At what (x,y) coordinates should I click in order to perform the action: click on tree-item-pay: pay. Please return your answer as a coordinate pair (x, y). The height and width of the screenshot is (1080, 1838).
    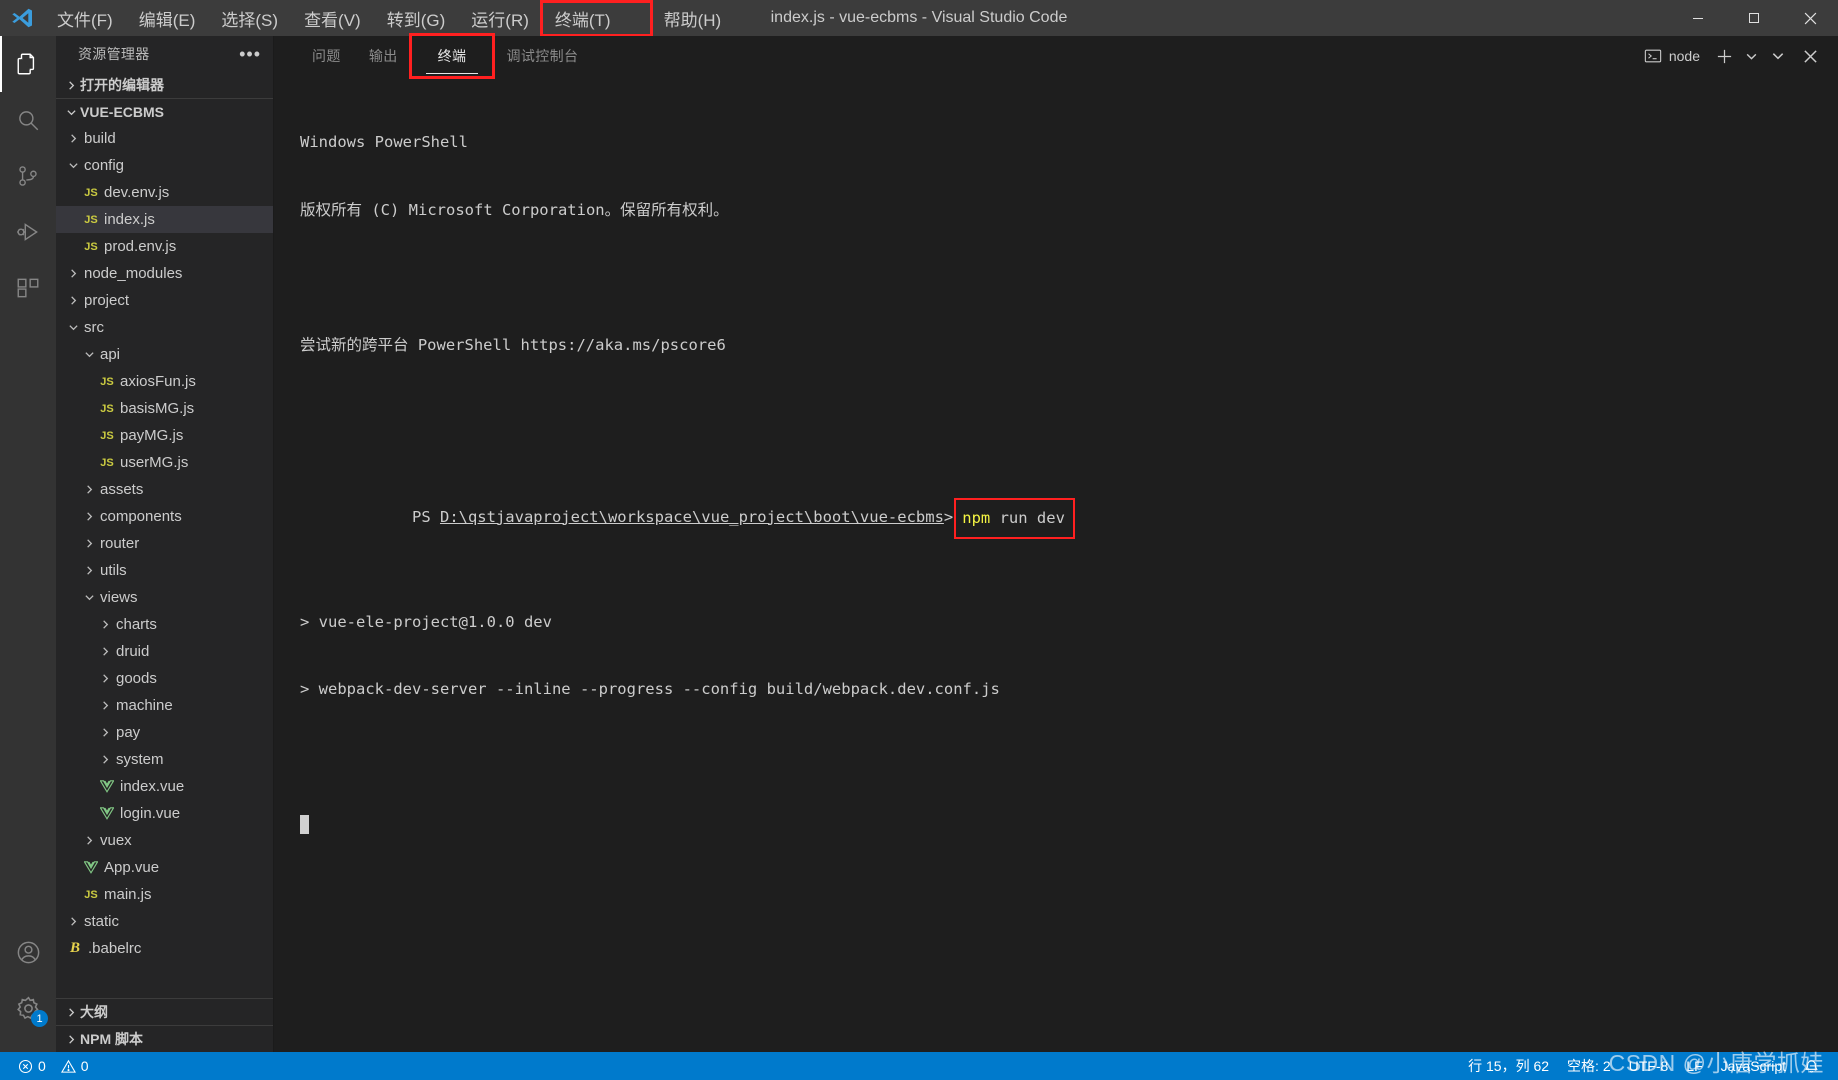
    Looking at the image, I should click on (164, 732).